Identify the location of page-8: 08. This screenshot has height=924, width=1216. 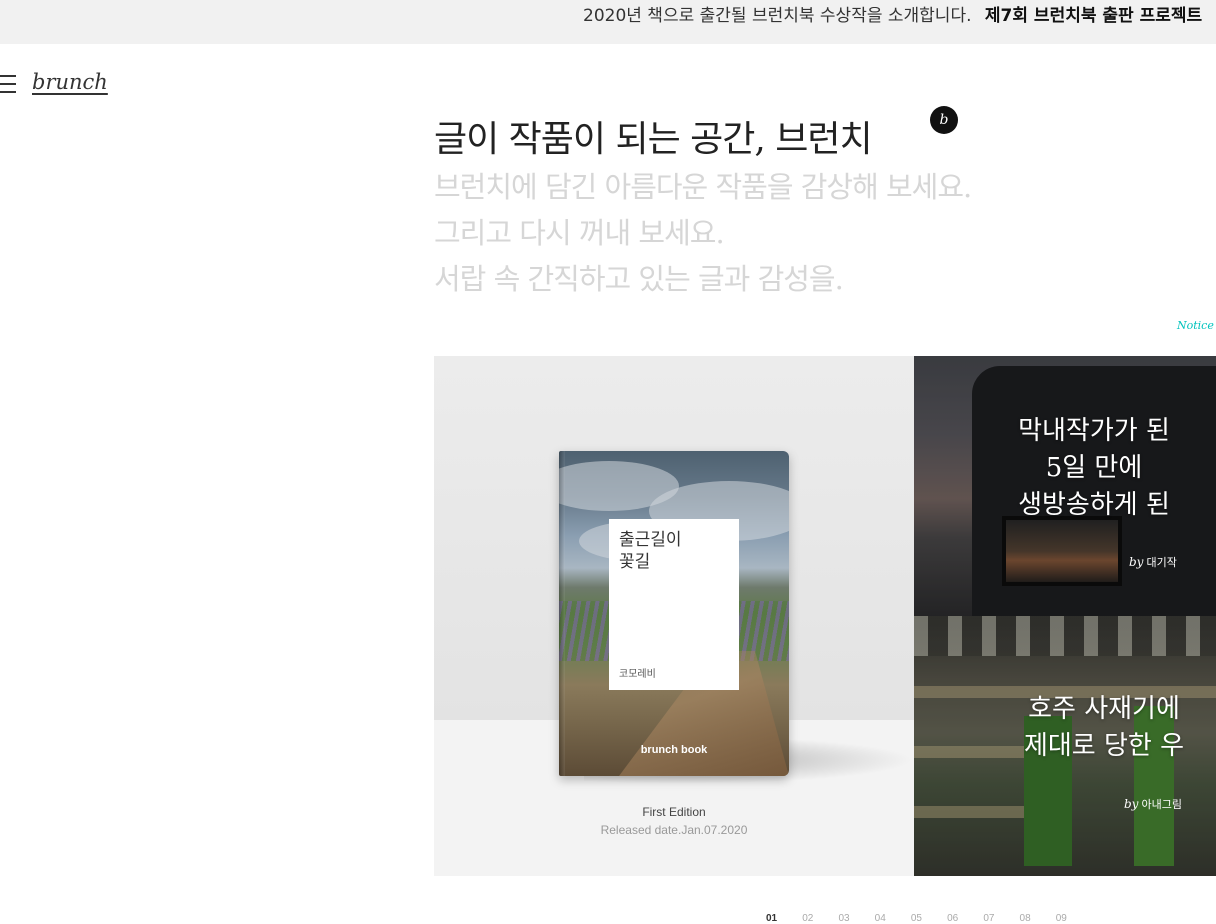
(1025, 918).